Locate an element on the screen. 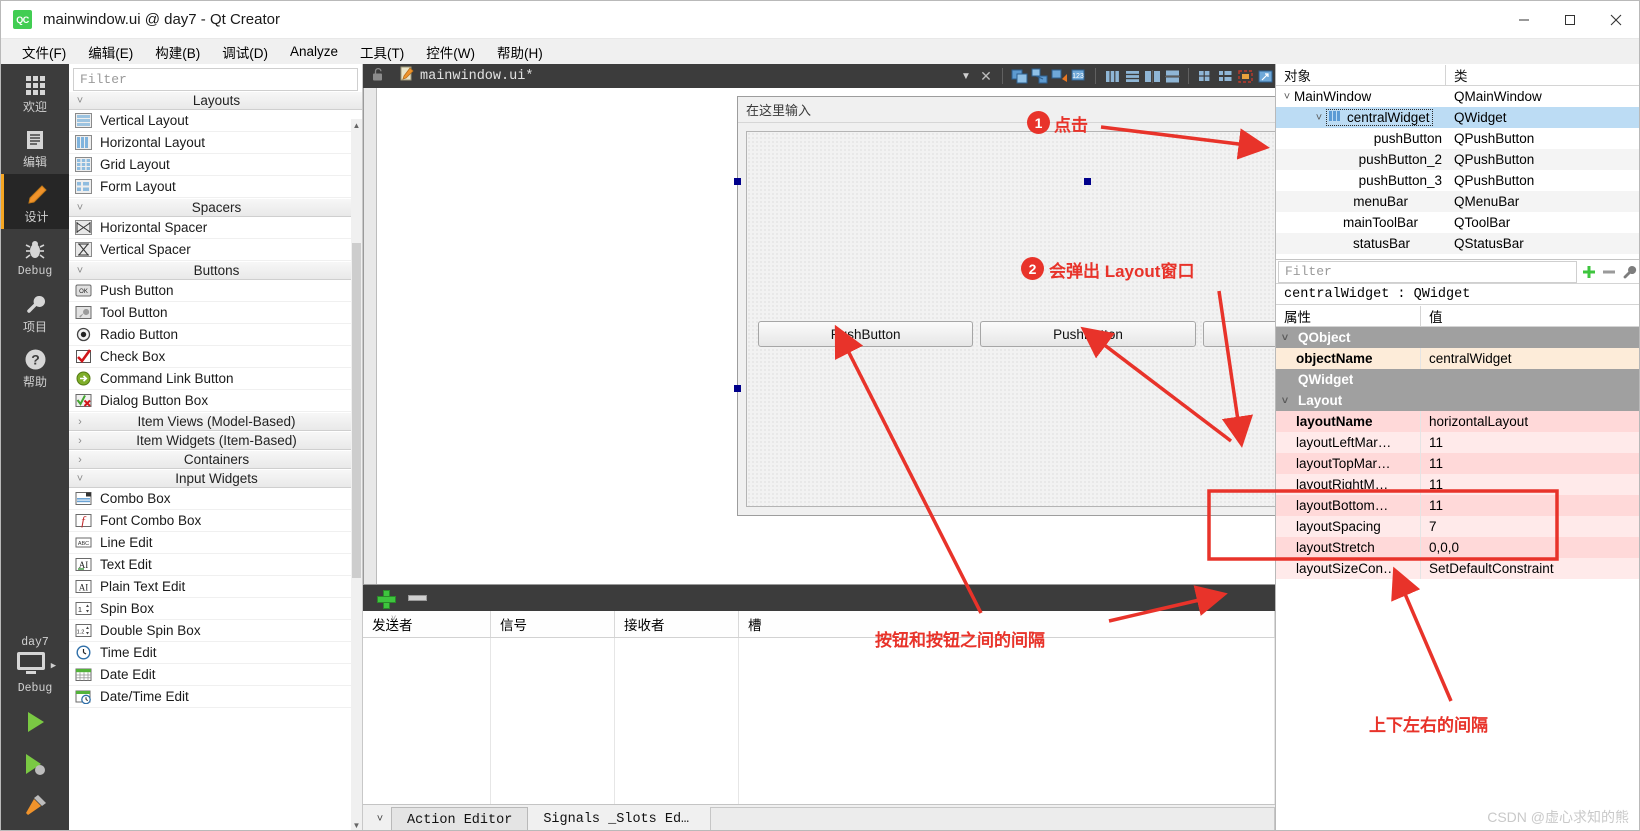 The image size is (1640, 831). widget-item-check-box: Check Box is located at coordinates (215, 357).